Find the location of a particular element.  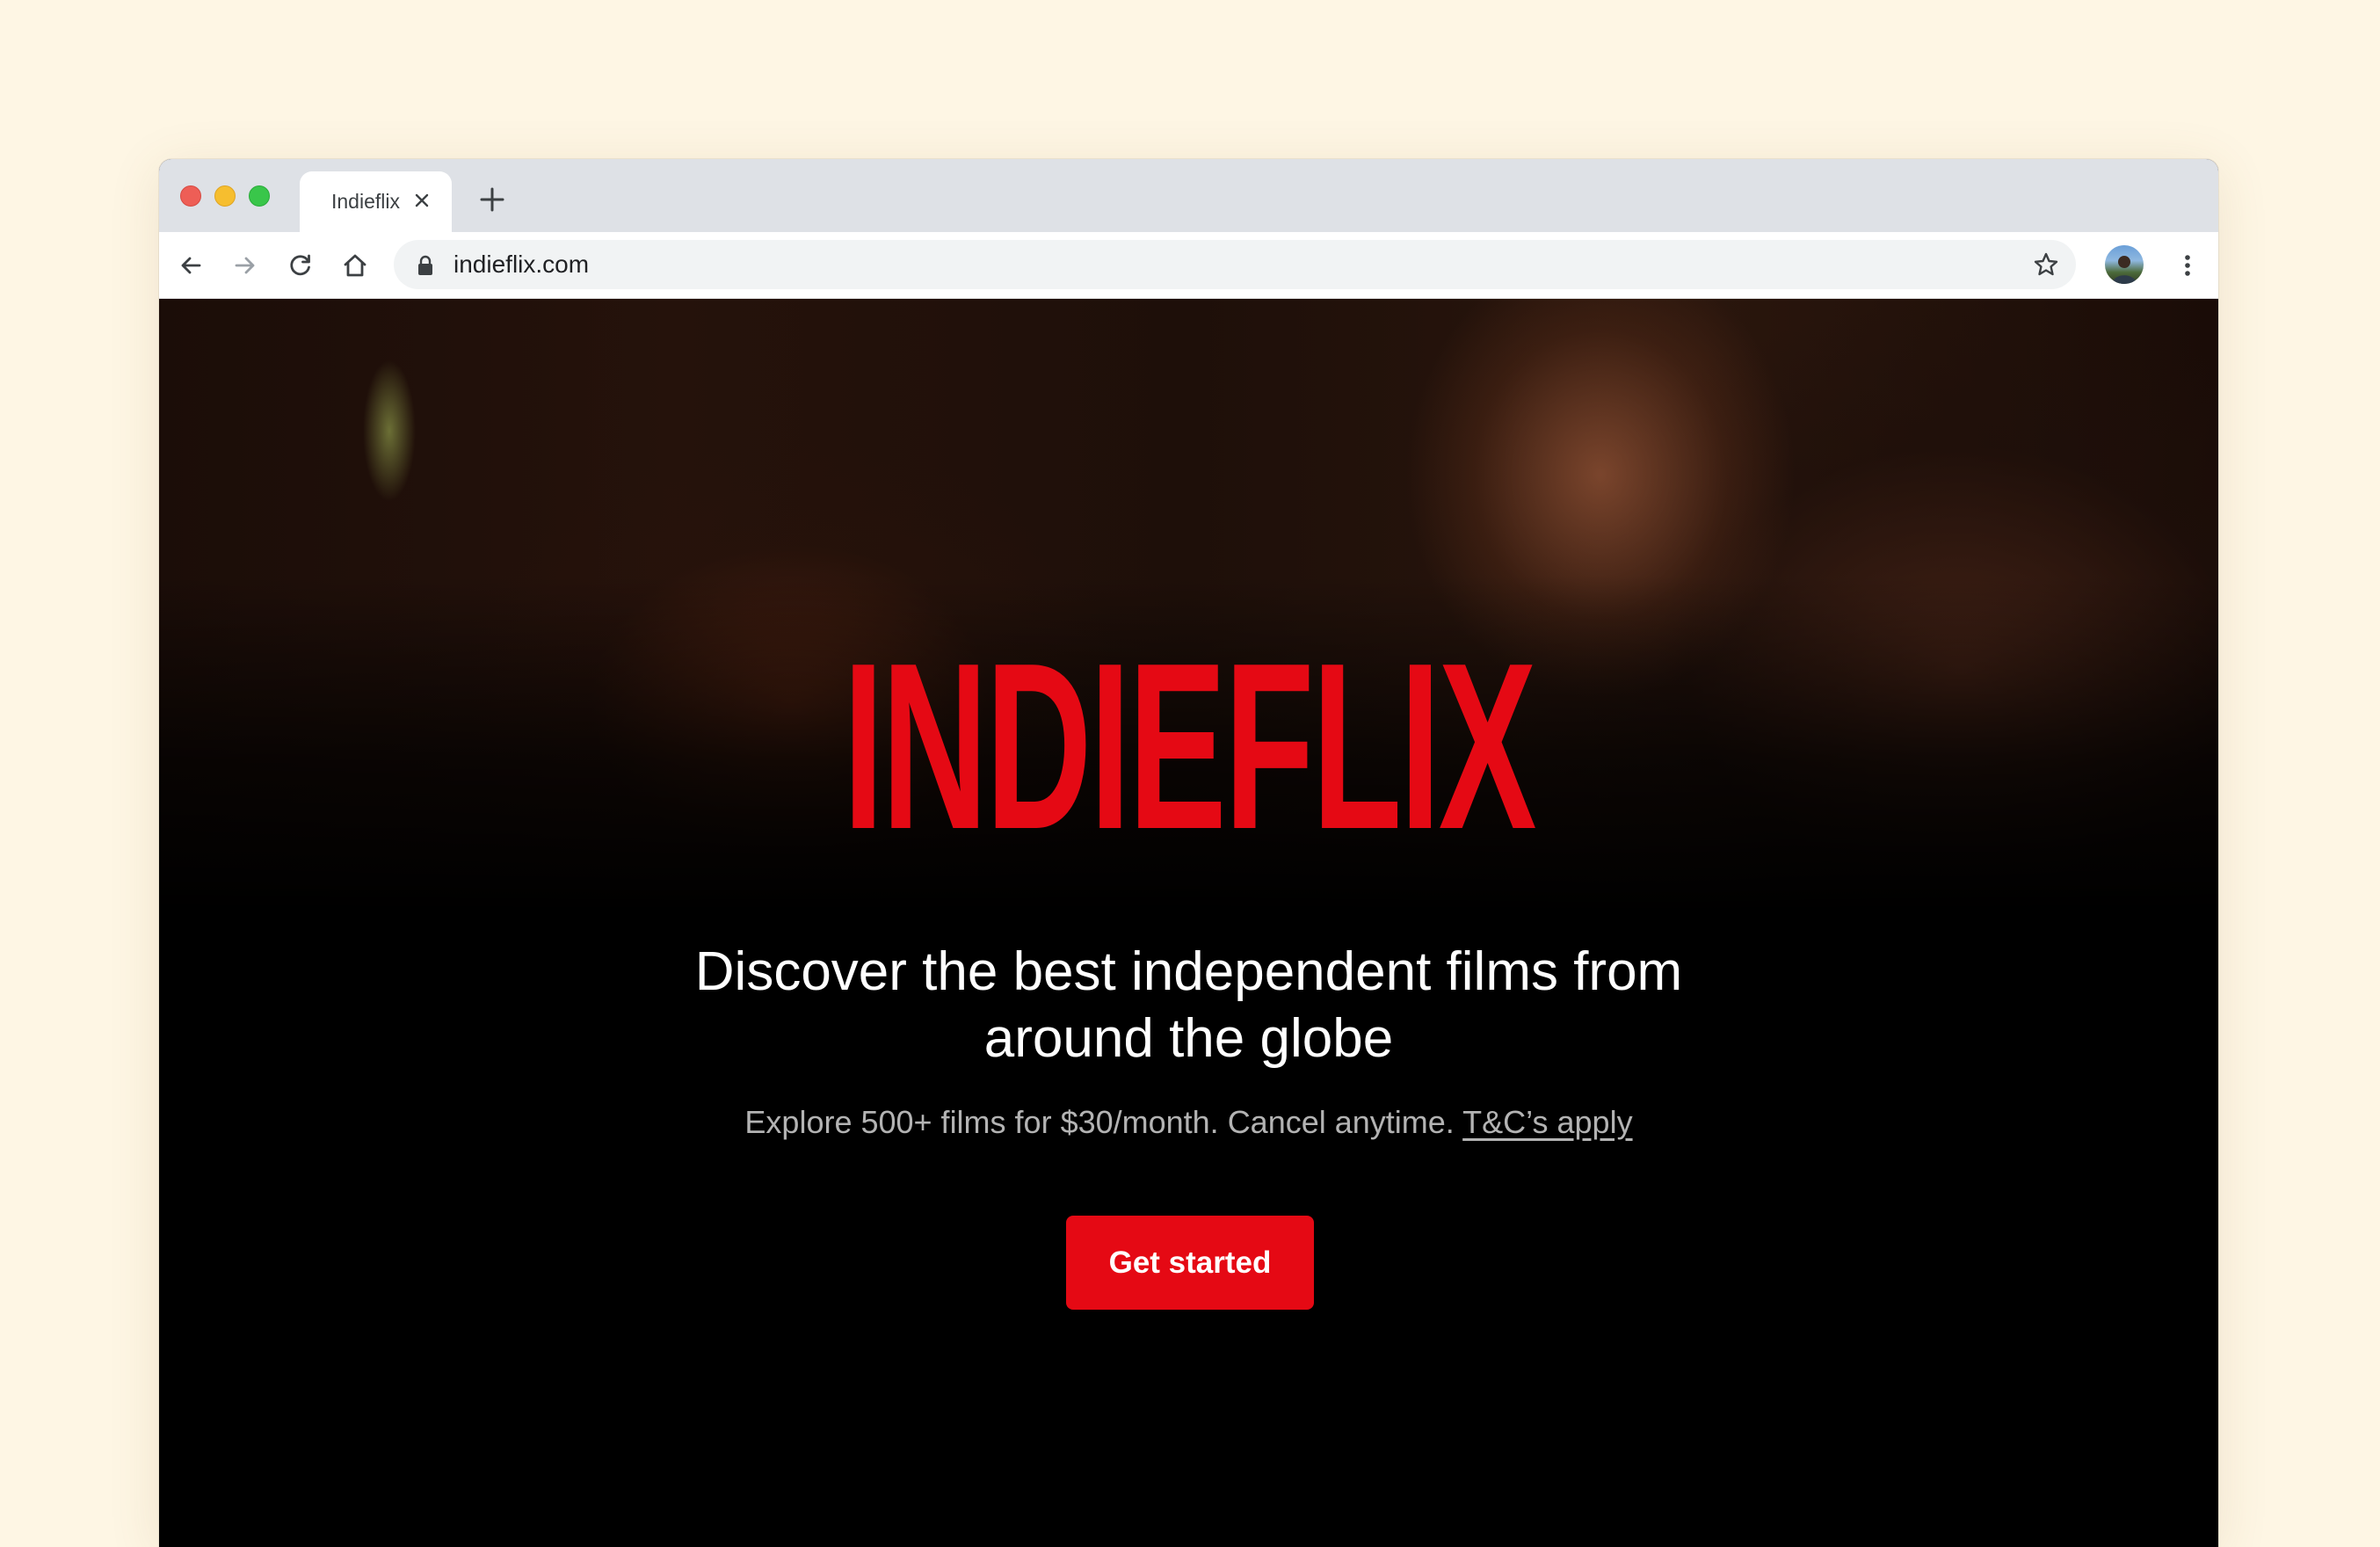

browser-toolbar: indieflix.com is located at coordinates (1188, 265).